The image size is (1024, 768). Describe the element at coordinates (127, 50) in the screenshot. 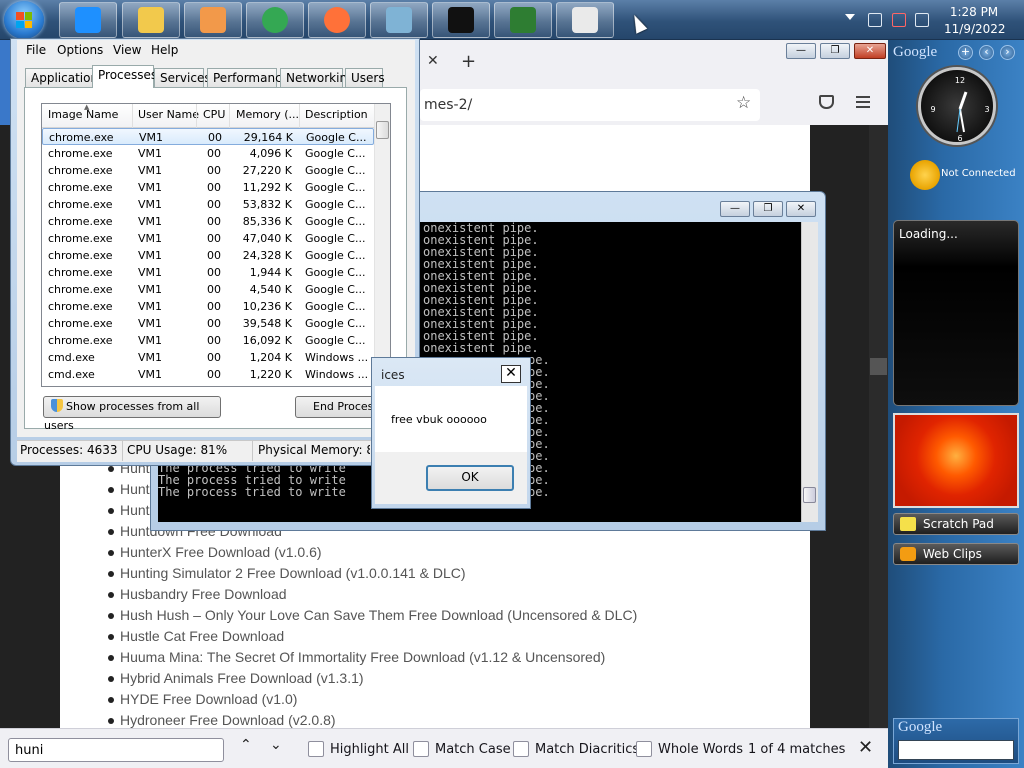

I see `menu-view: View` at that location.